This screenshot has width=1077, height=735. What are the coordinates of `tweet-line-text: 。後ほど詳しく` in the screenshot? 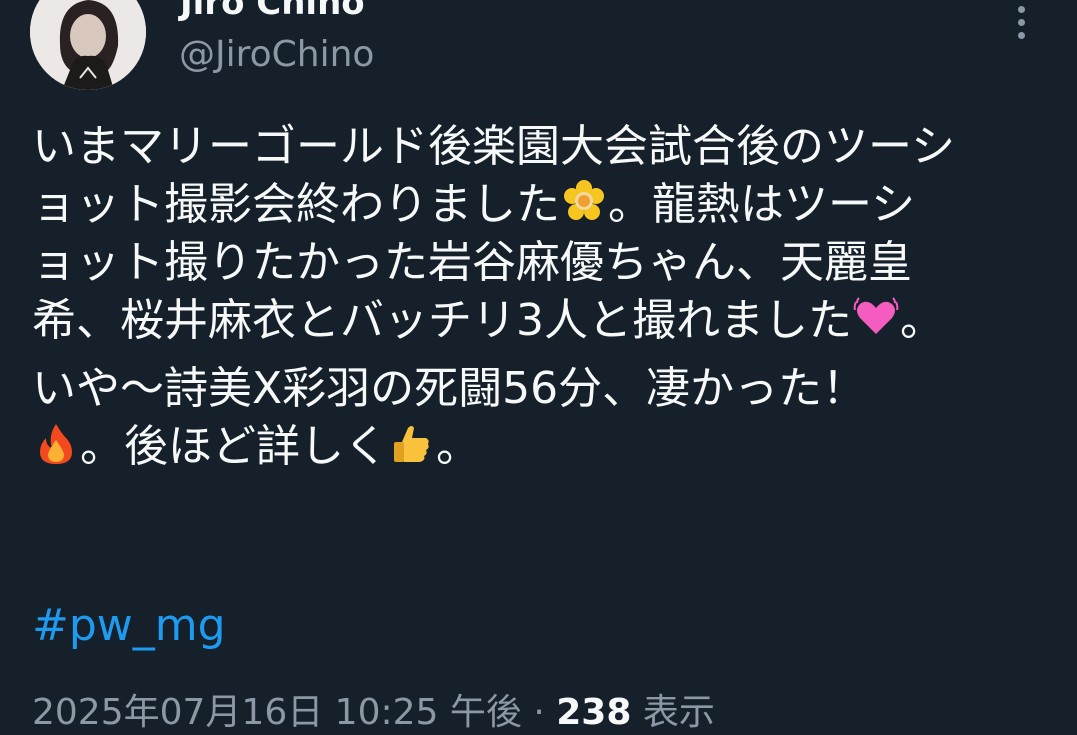 It's located at (234, 446).